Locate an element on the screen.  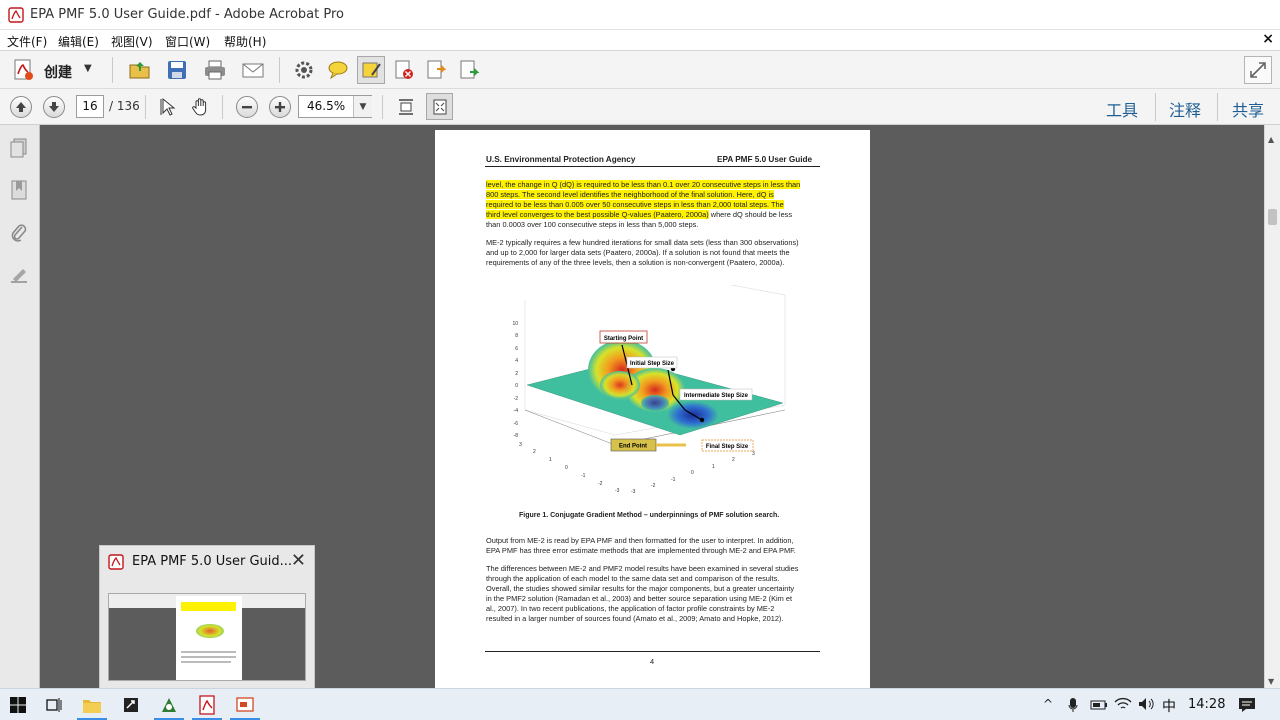
thumbnail-image is located at coordinates (207, 637).